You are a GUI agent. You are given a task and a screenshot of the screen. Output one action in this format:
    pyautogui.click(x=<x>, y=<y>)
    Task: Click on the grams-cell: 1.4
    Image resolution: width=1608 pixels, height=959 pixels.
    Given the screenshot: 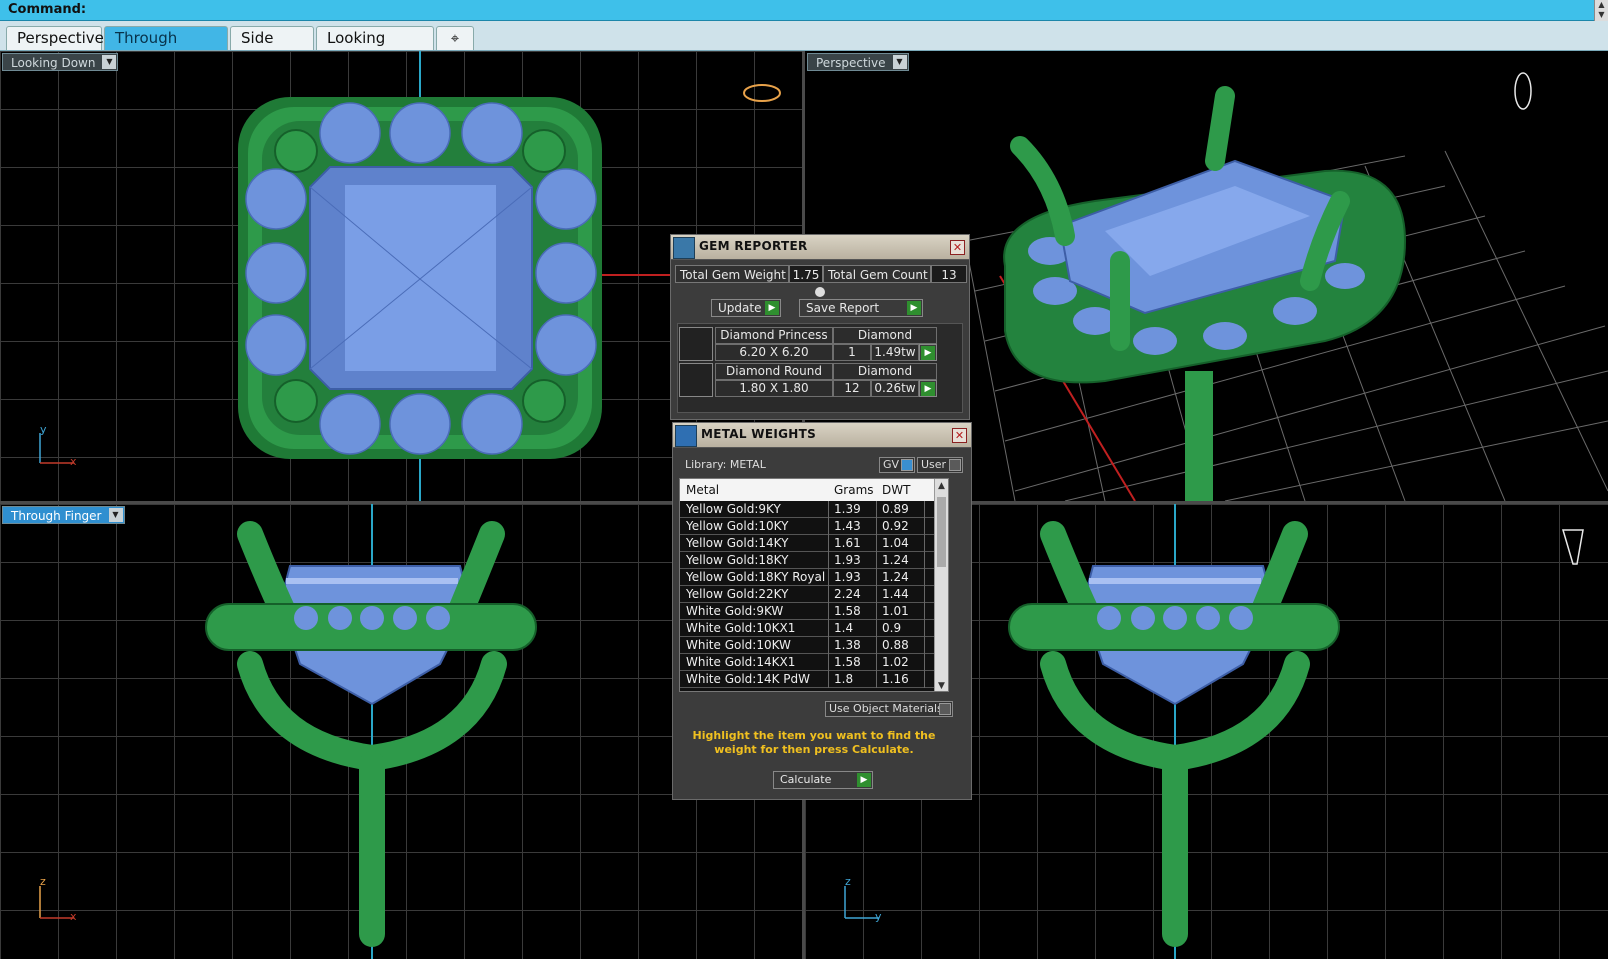 What is the action you would take?
    pyautogui.click(x=844, y=628)
    